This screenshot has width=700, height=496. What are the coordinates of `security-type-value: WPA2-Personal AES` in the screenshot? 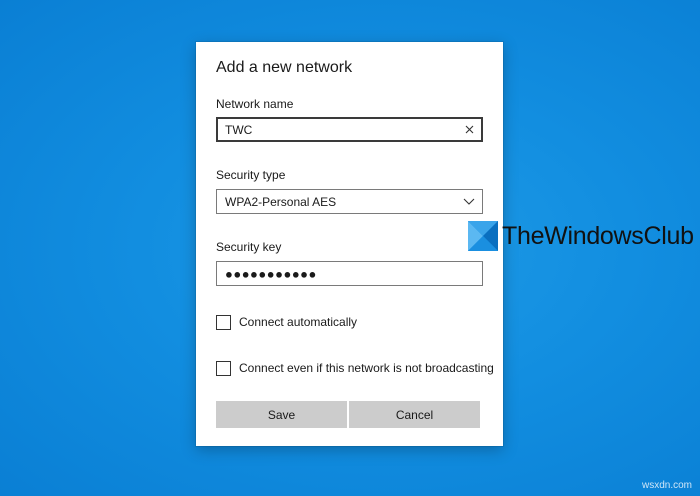 It's located at (281, 201).